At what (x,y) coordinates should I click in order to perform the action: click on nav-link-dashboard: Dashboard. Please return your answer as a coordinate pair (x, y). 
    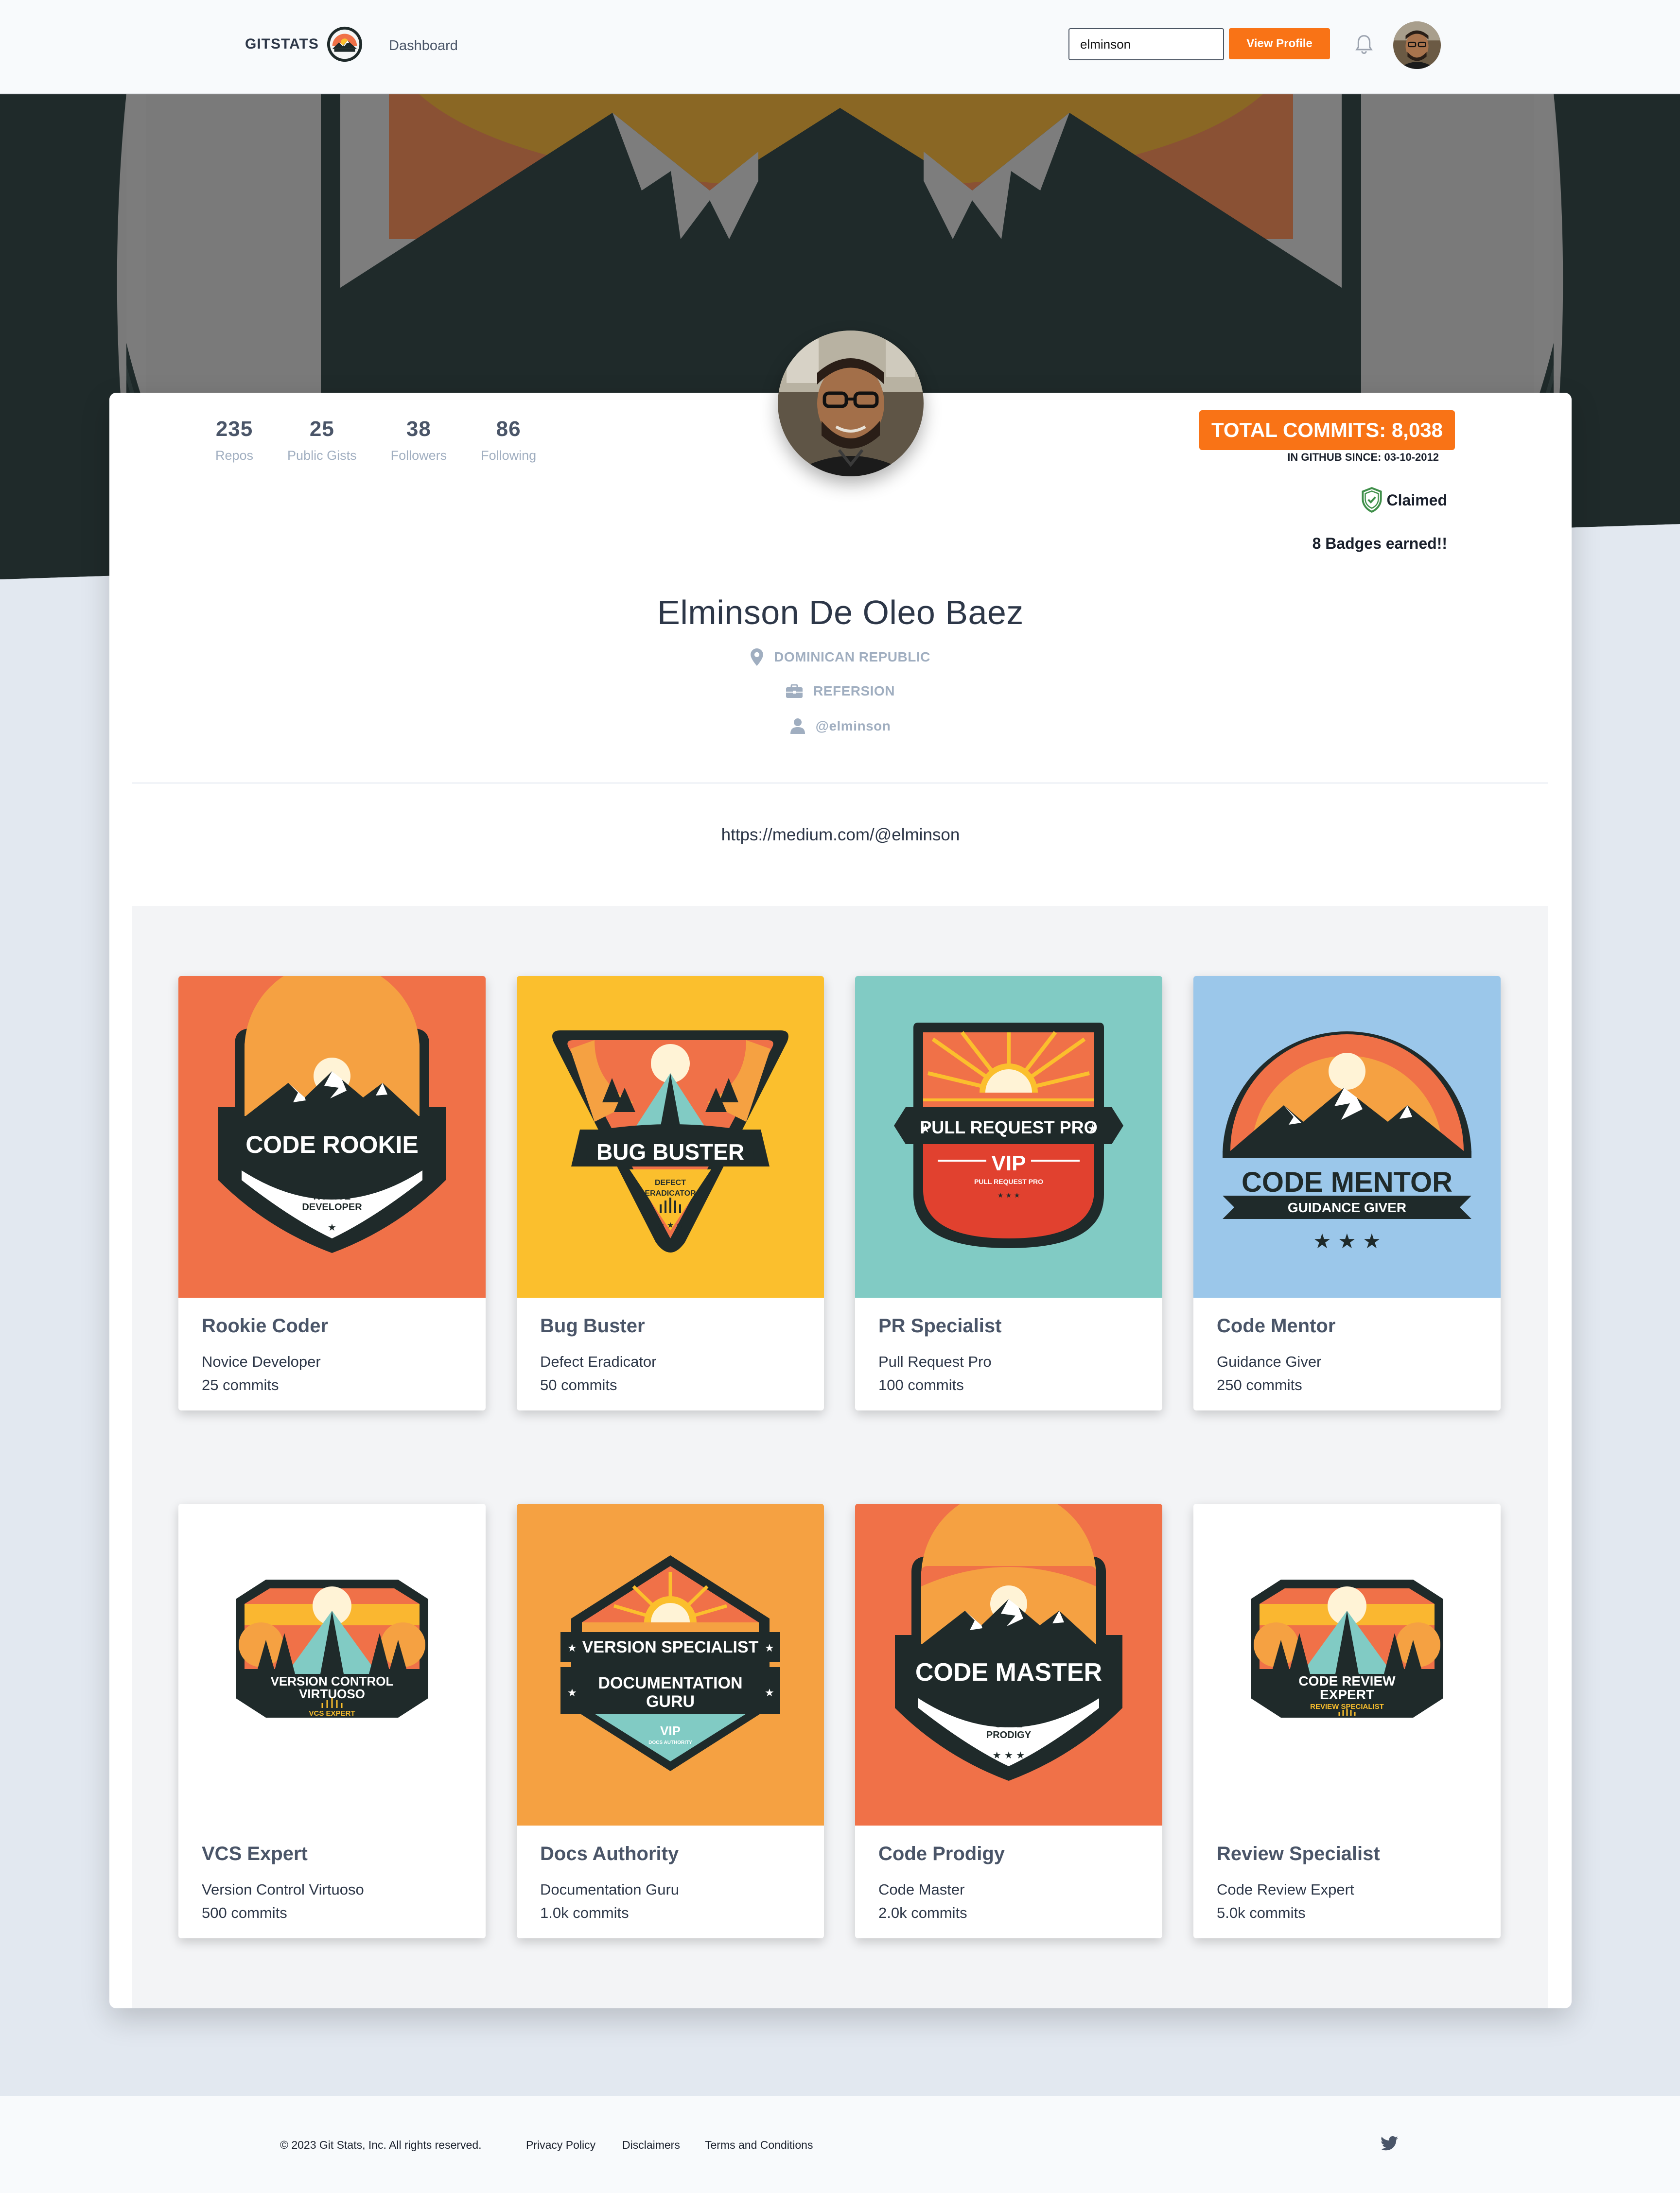
    Looking at the image, I should click on (423, 46).